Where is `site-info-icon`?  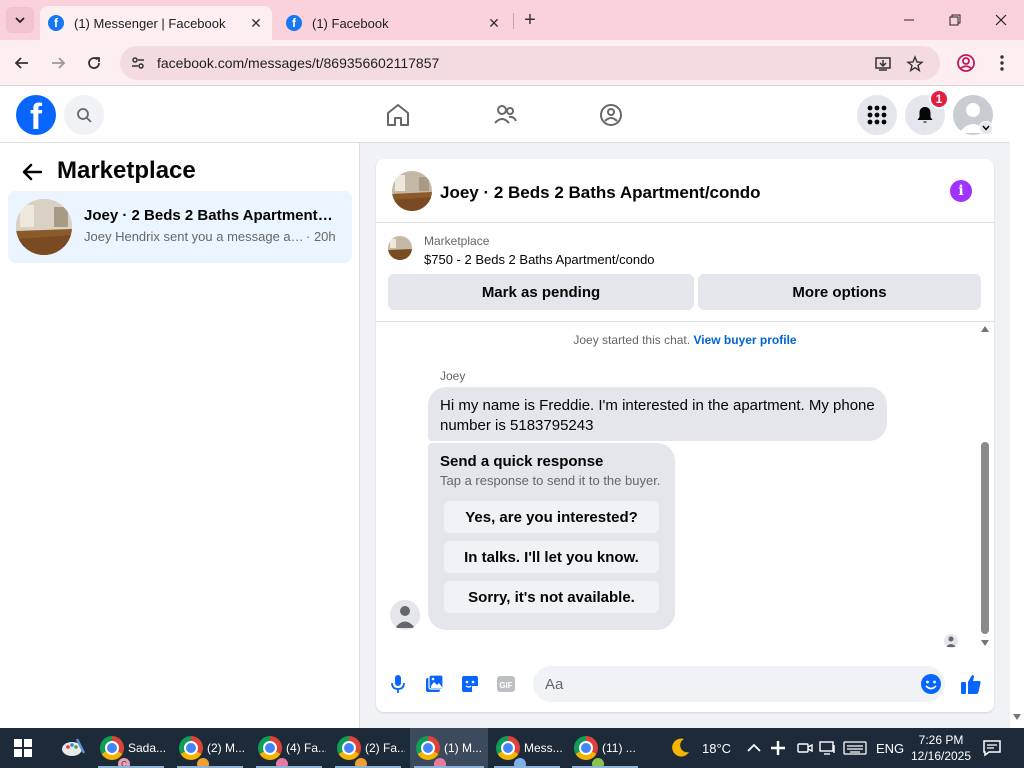 site-info-icon is located at coordinates (138, 63).